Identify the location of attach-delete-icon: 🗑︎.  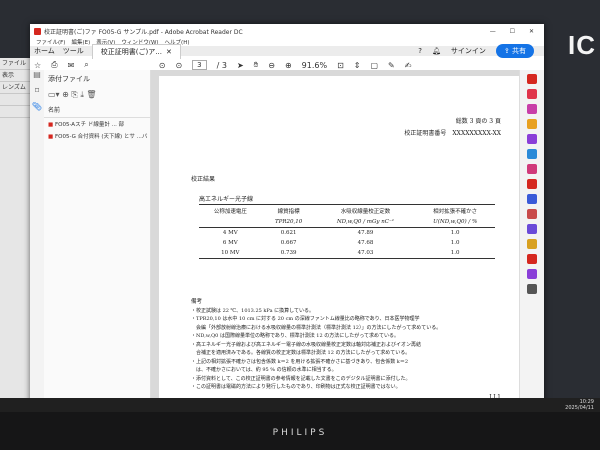
(91, 94).